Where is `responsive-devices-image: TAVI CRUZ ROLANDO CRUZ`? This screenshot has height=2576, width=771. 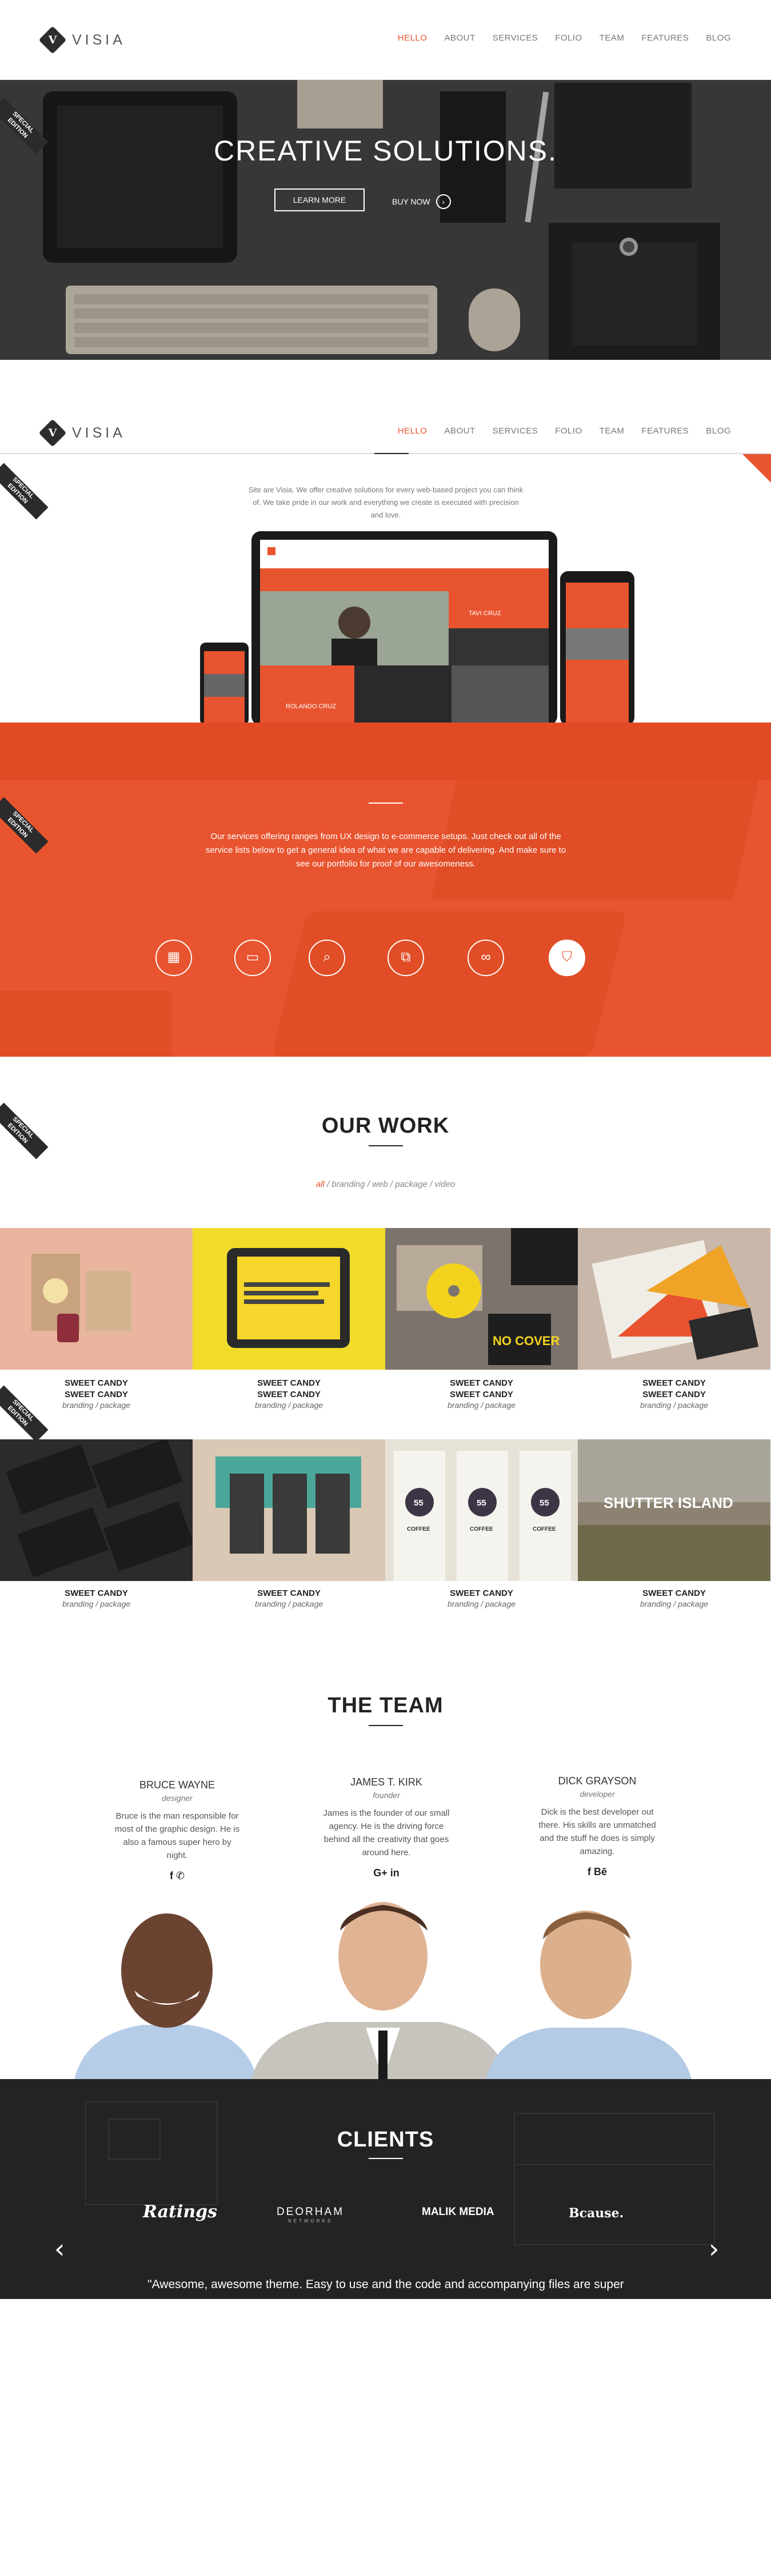
responsive-devices-image: TAVI CRUZ ROLANDO CRUZ is located at coordinates (417, 628).